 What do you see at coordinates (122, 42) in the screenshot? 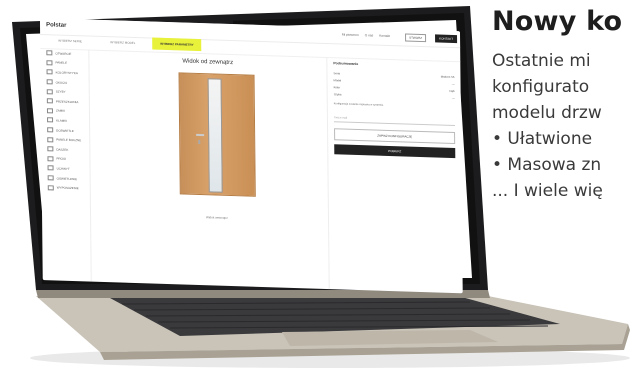
I see `step-model: WYBIERZ MODEL` at bounding box center [122, 42].